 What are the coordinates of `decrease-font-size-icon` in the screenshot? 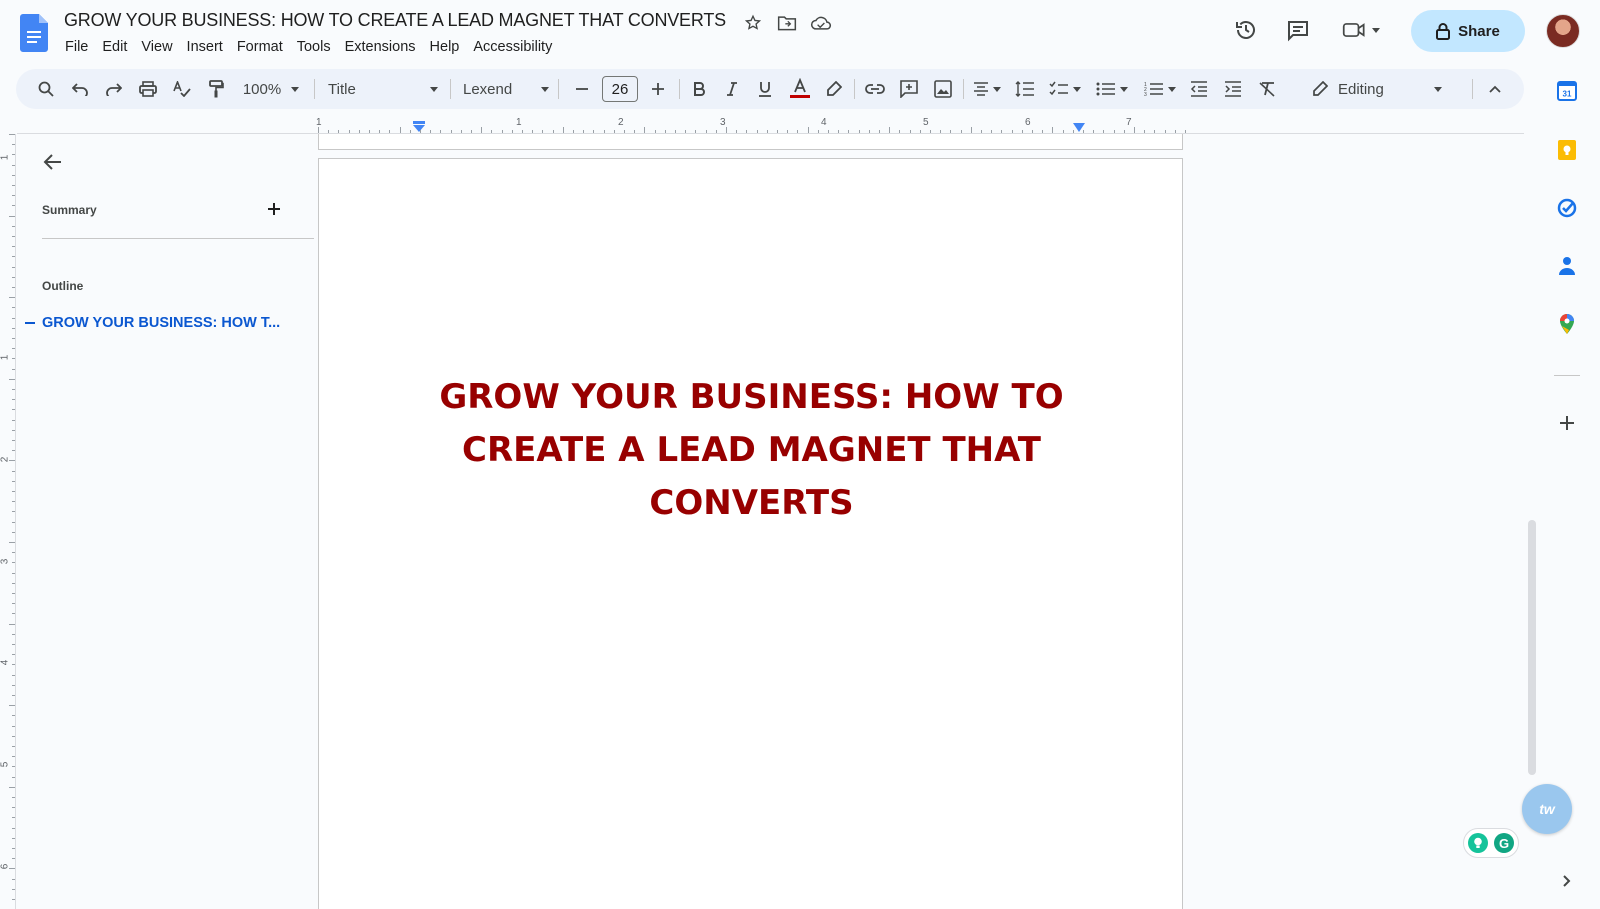 It's located at (582, 89).